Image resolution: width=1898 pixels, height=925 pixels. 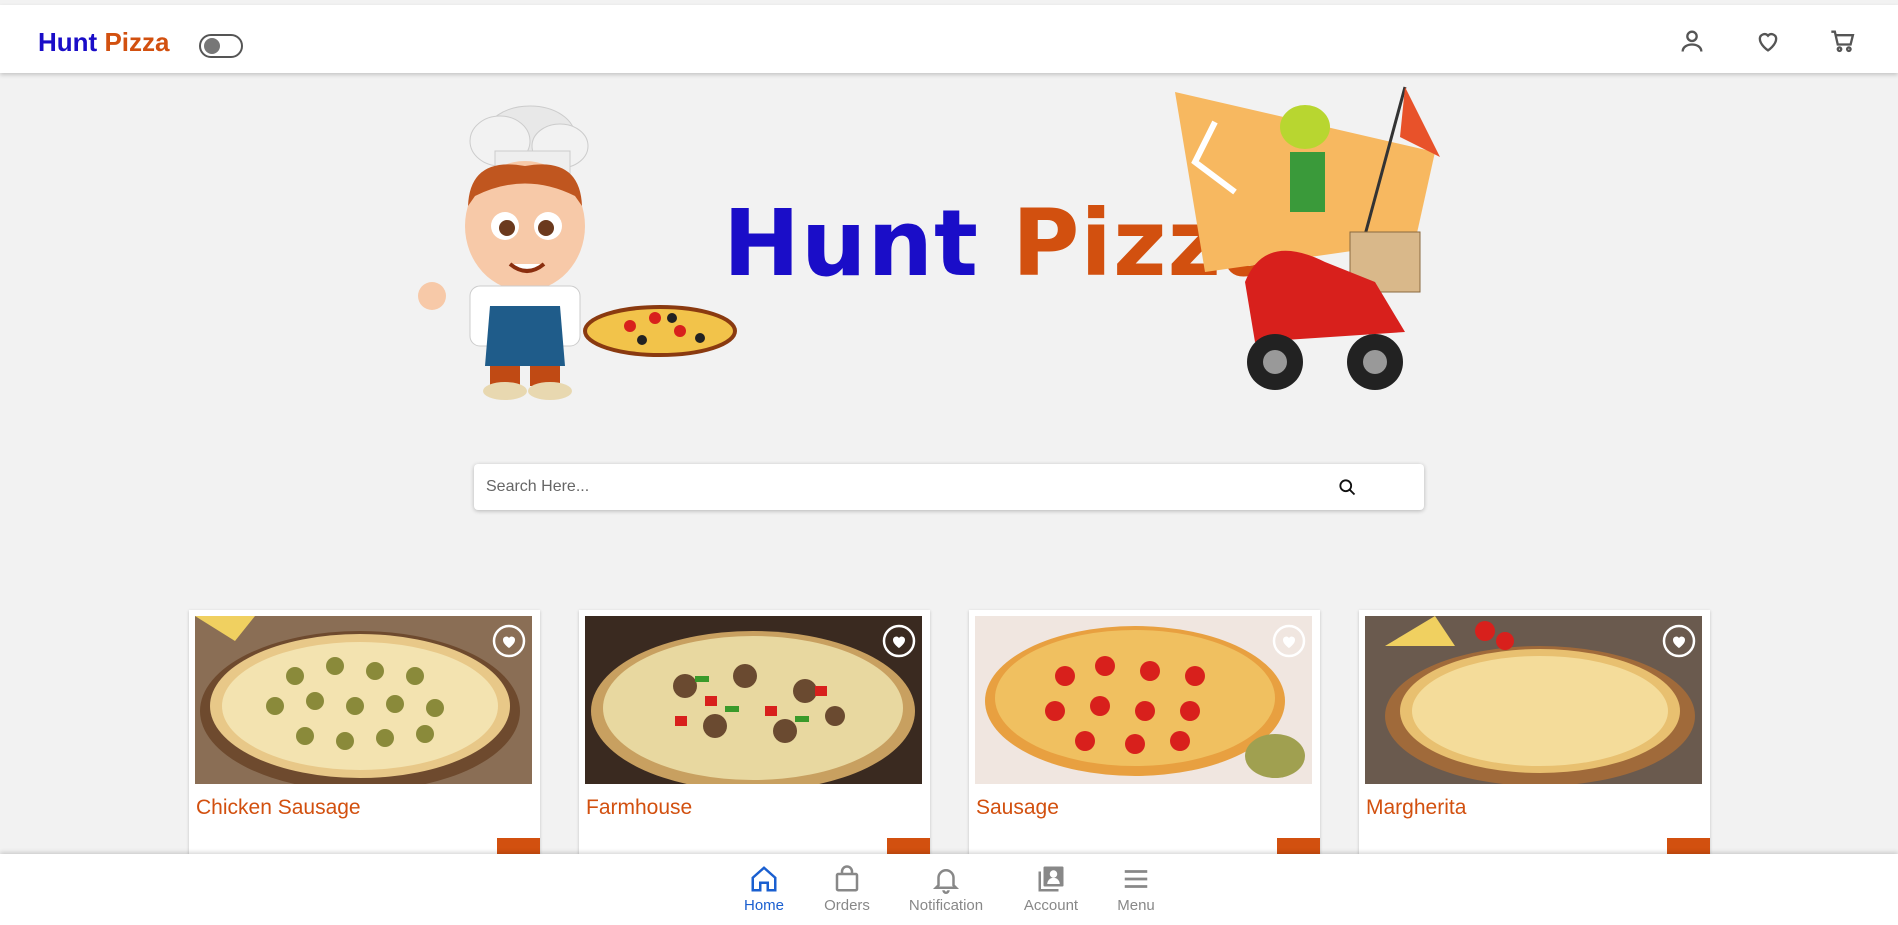 I want to click on product-card: Farmhouse, so click(x=754, y=741).